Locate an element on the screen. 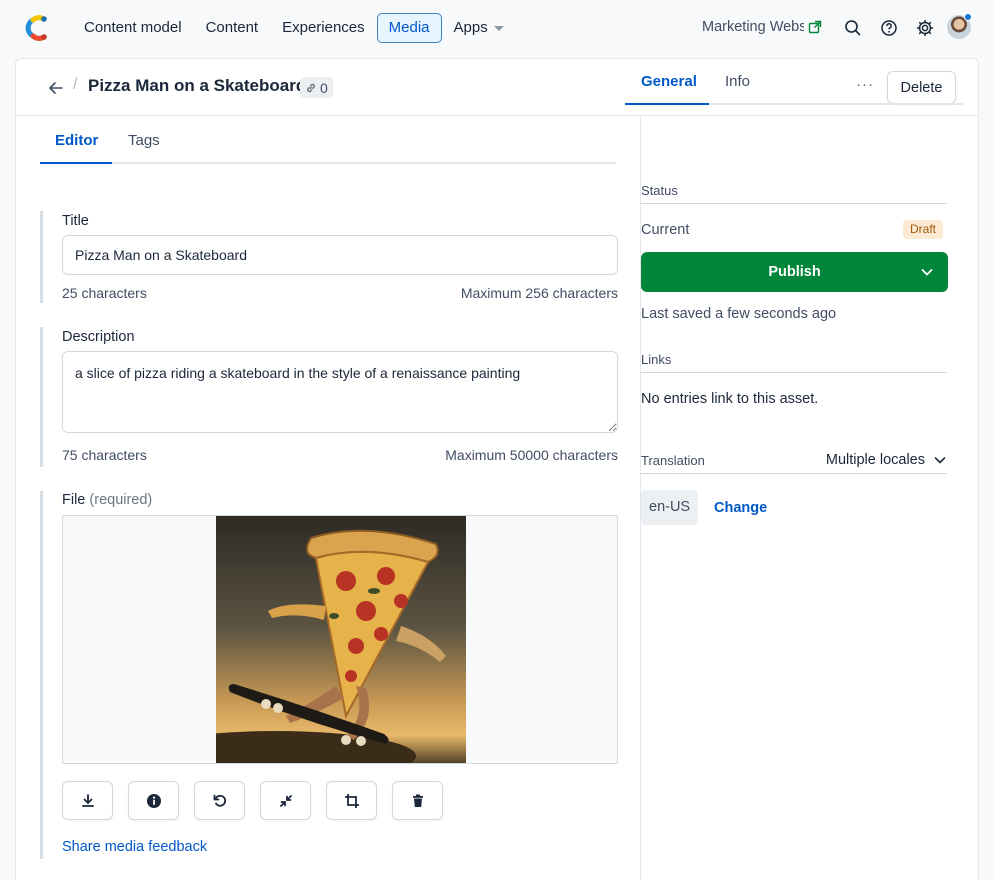 The height and width of the screenshot is (880, 993). field-label: Title is located at coordinates (75, 221).